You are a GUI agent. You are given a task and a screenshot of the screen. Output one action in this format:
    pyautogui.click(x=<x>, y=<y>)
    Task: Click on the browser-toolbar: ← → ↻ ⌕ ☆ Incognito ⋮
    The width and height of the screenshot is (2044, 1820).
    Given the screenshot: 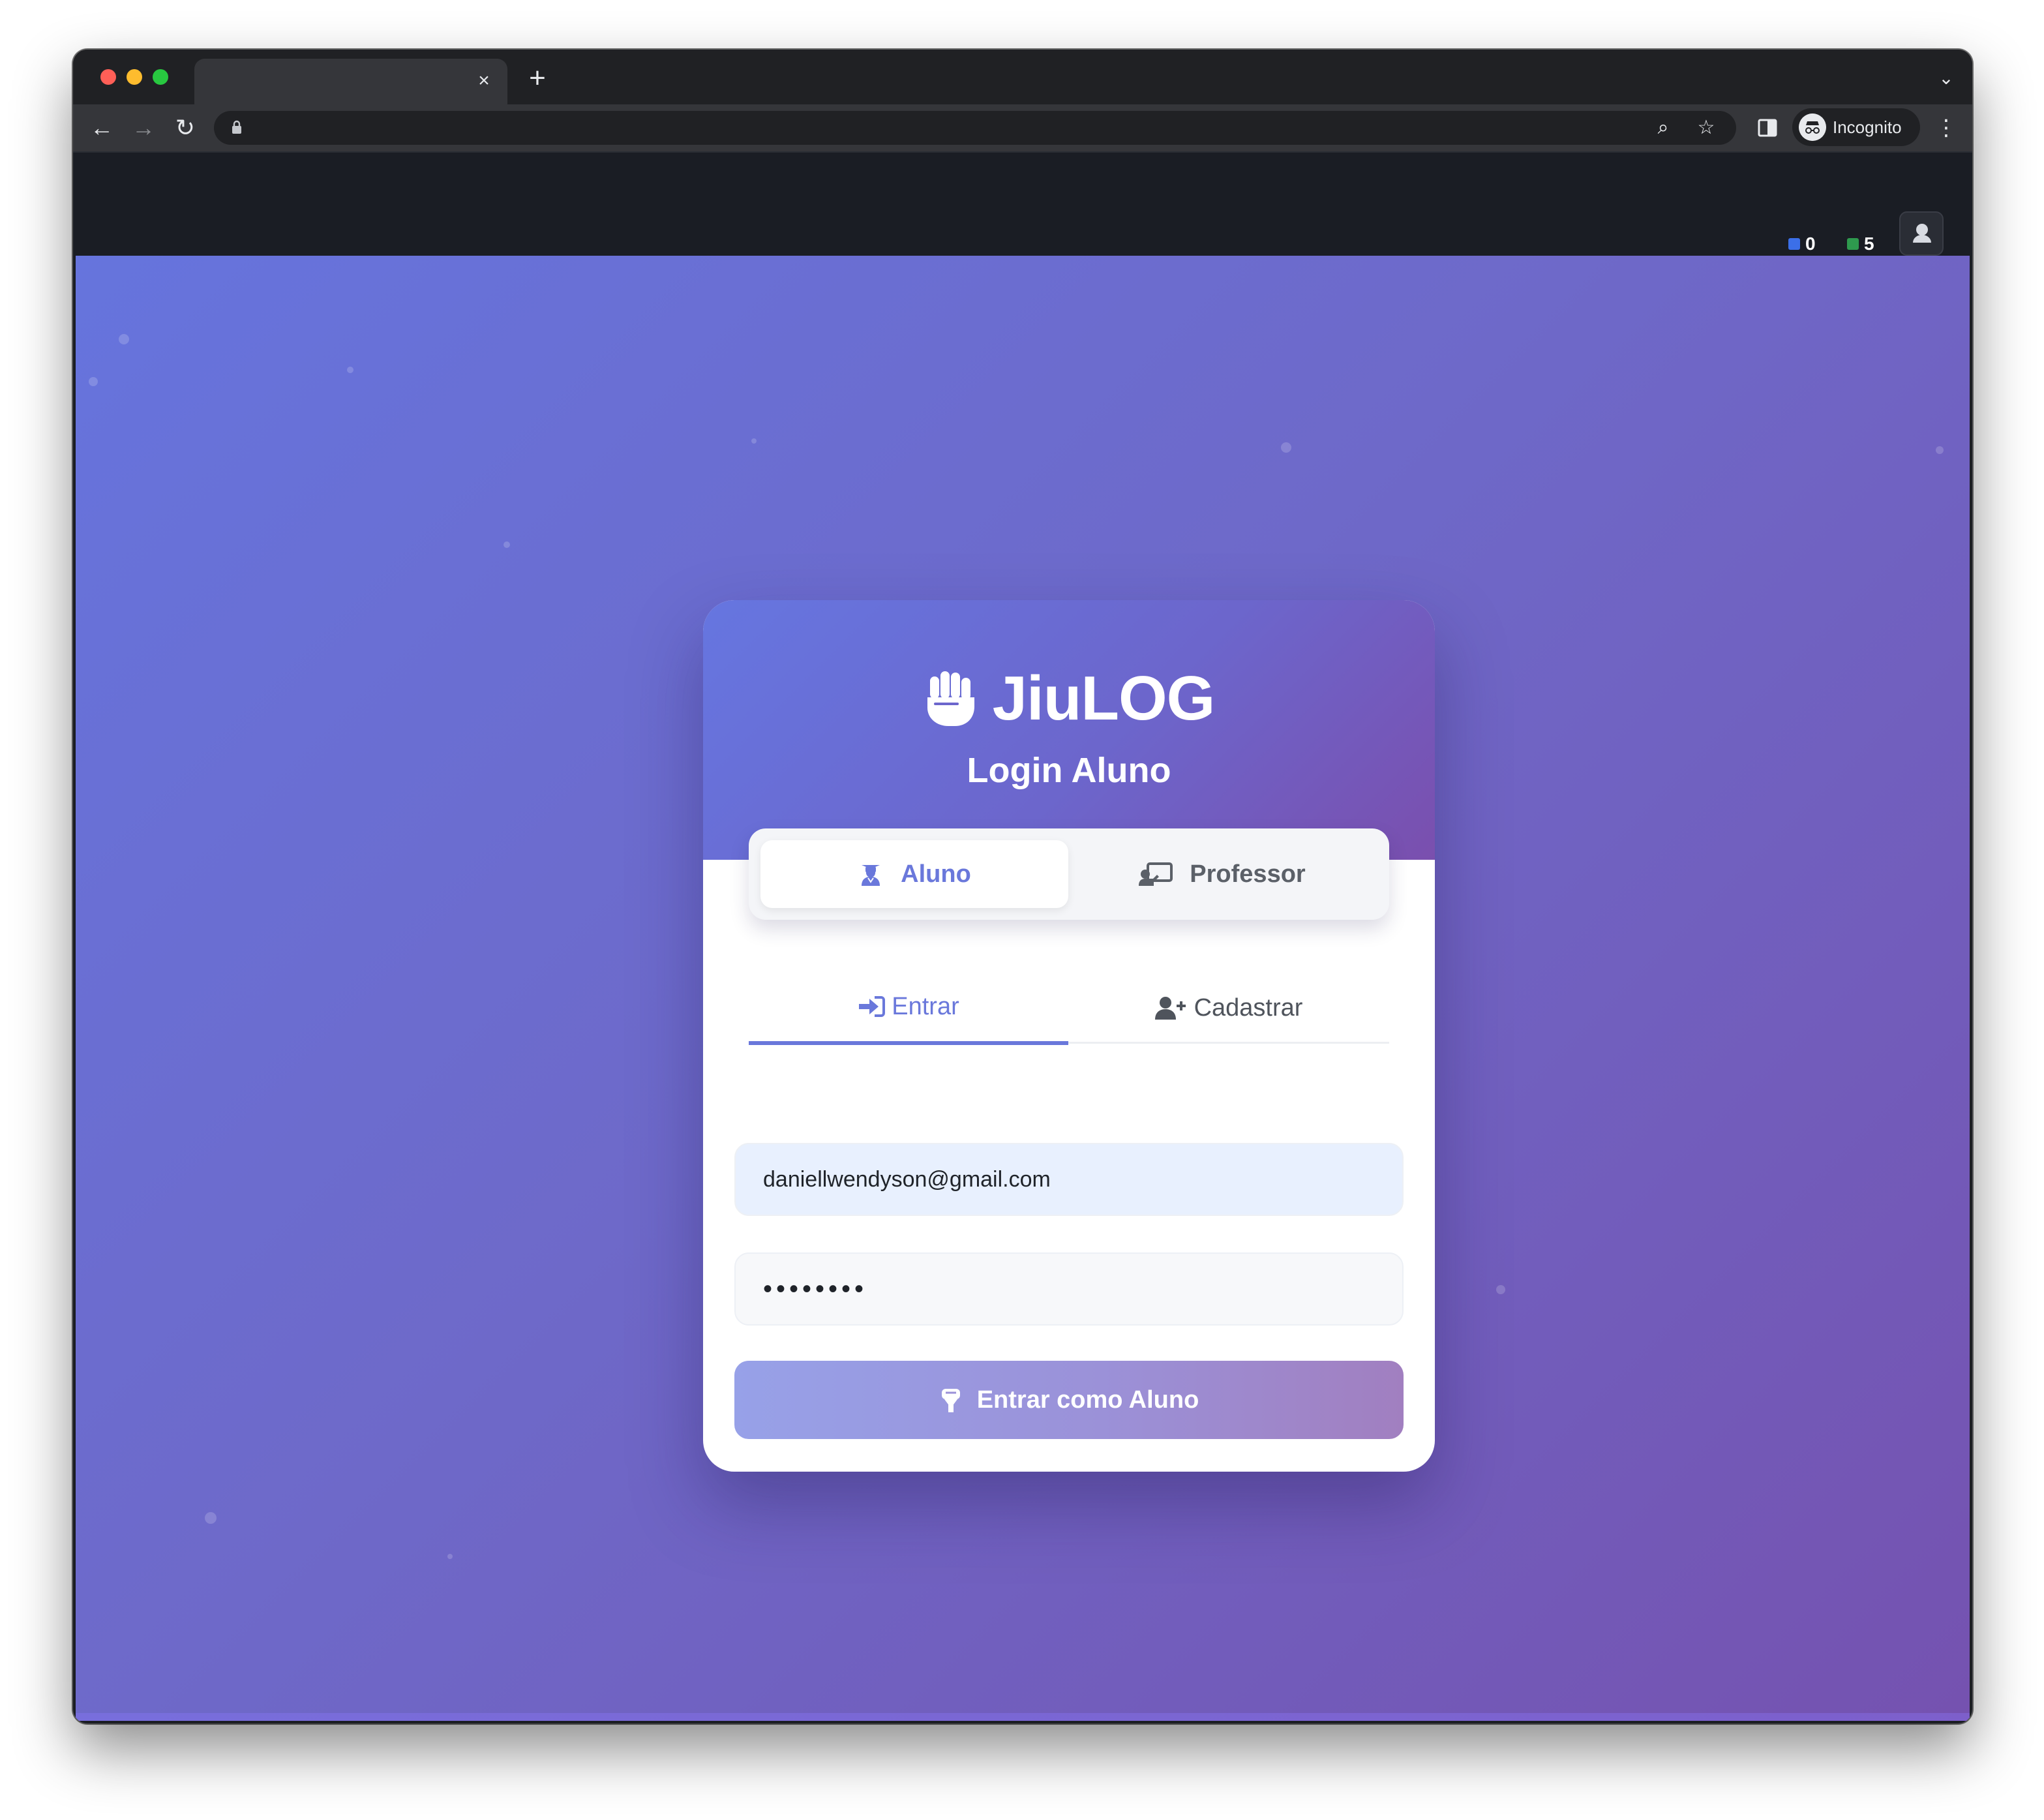 What is the action you would take?
    pyautogui.click(x=1022, y=128)
    